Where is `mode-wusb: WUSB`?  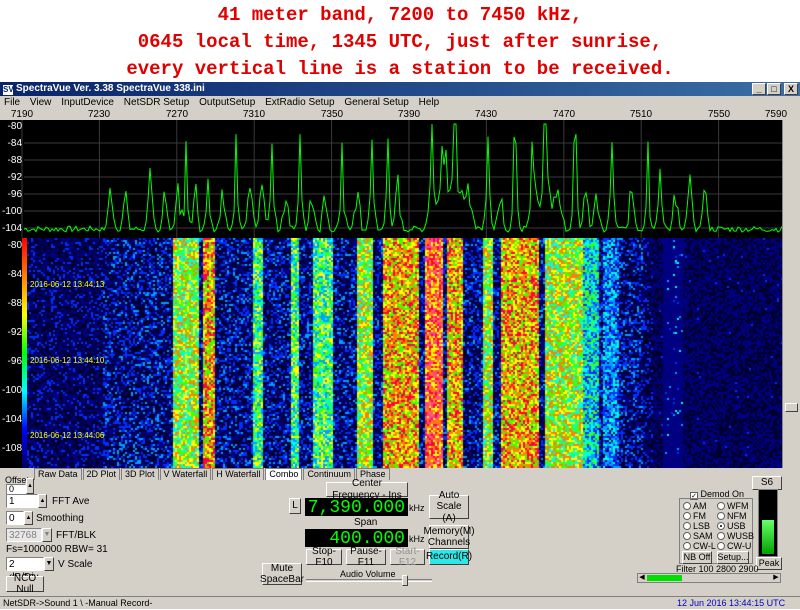
mode-wusb: WUSB is located at coordinates (735, 536).